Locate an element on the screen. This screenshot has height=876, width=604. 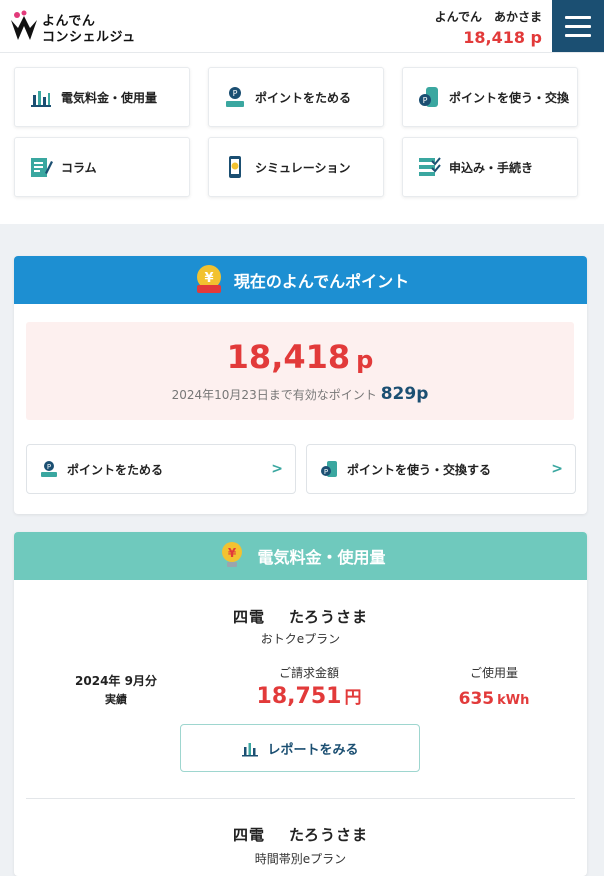
billing-month: 2024年 9月分 実績 is located at coordinates (116, 689).